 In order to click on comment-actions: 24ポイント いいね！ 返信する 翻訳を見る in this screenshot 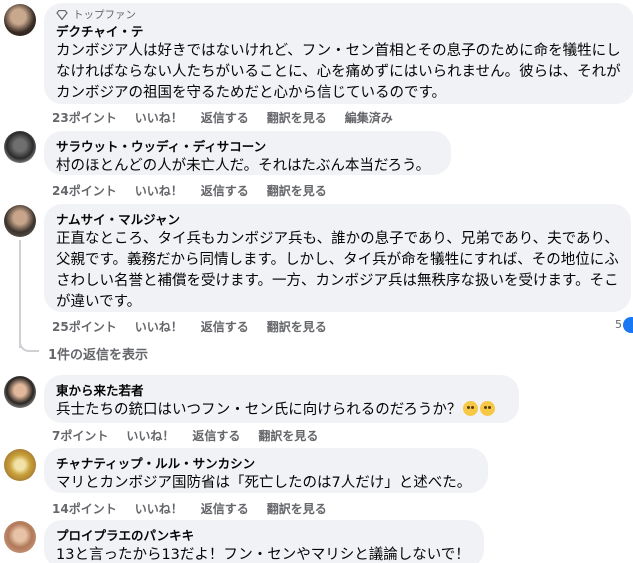, I will do `click(198, 190)`.